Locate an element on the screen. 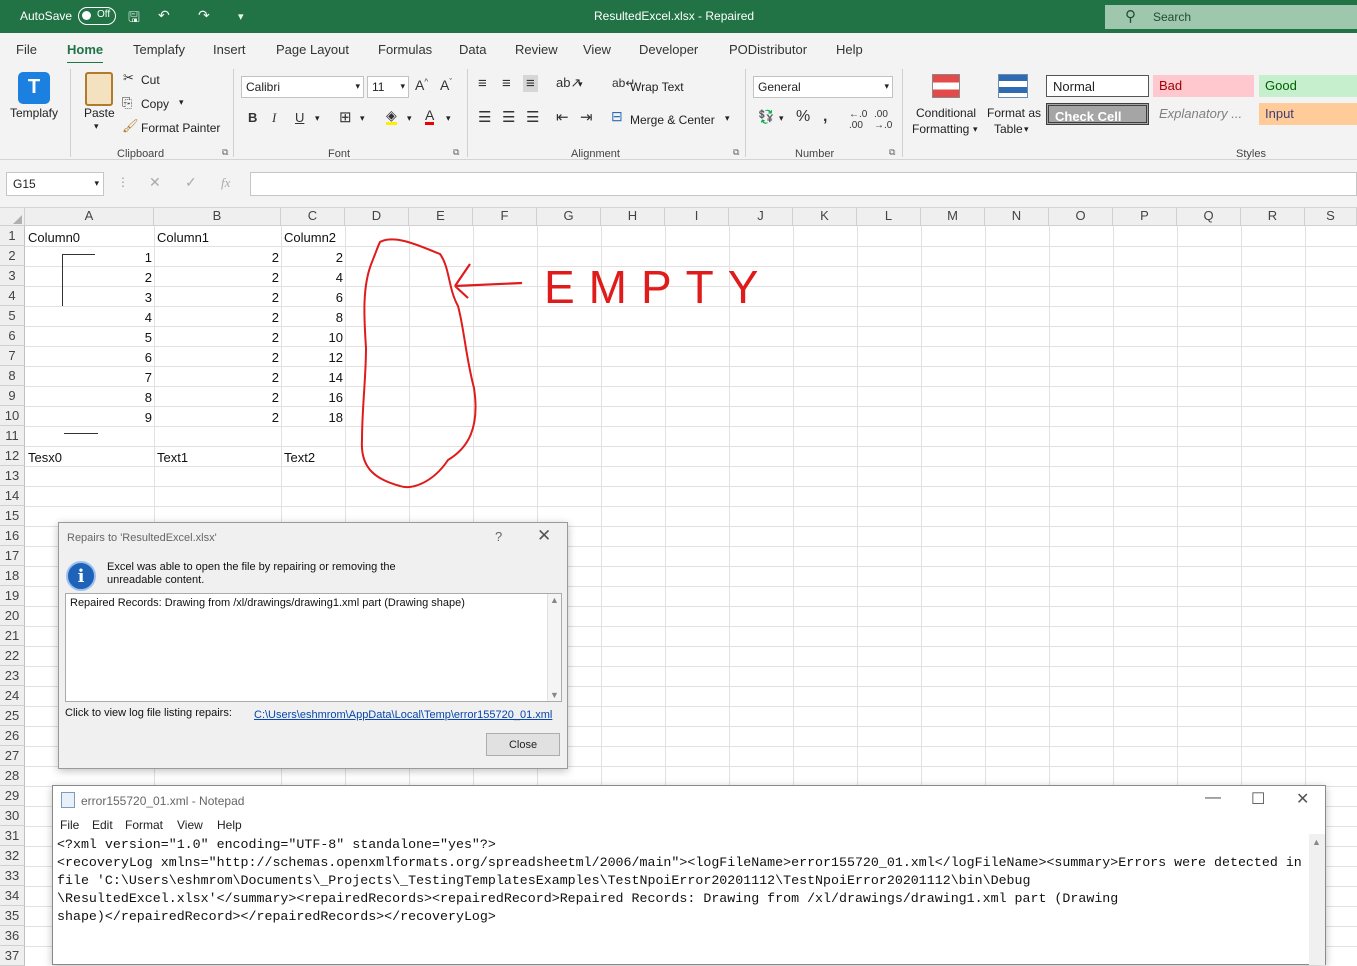 The height and width of the screenshot is (966, 1357). row-header: 34 is located at coordinates (12, 896).